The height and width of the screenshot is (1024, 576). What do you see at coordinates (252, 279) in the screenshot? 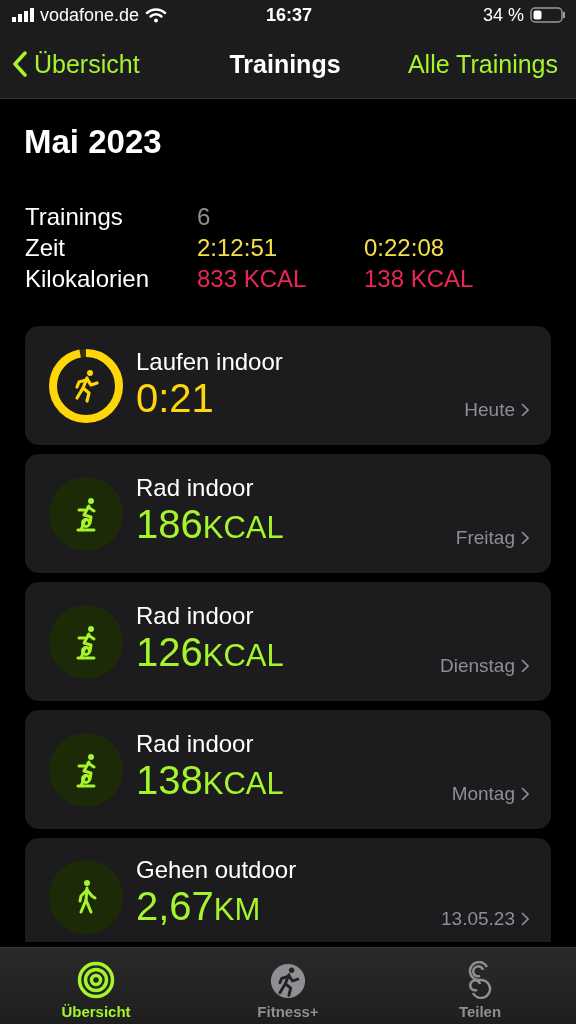
I see `stat-total: 833 KCAL` at bounding box center [252, 279].